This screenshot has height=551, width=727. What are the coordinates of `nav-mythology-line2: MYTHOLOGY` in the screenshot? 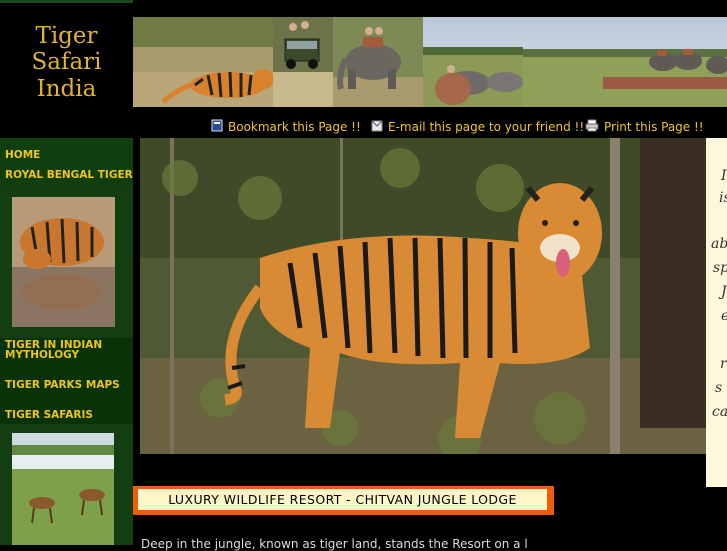 It's located at (42, 355).